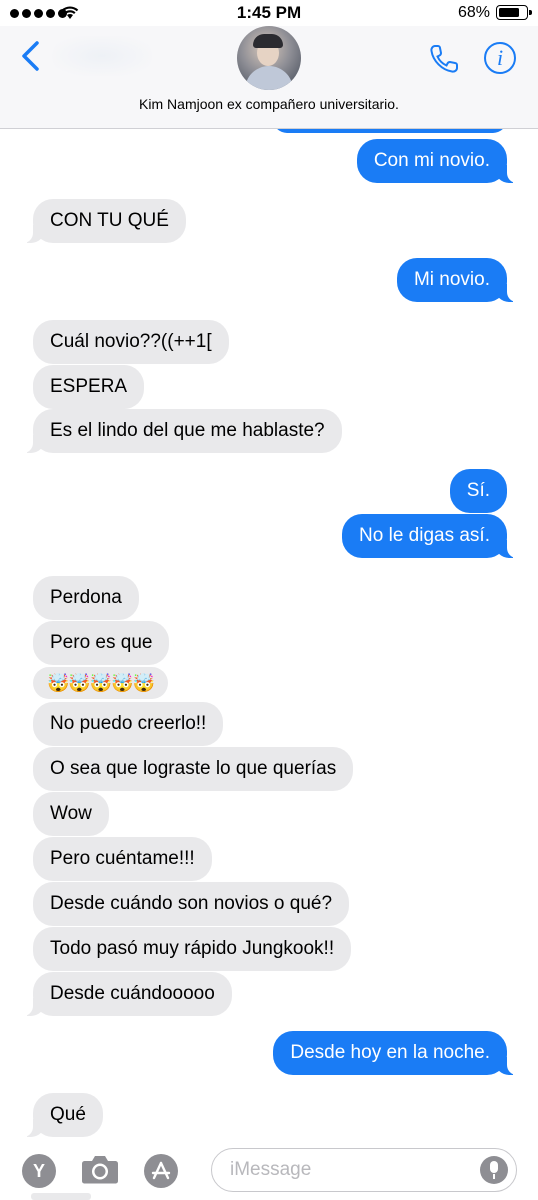  What do you see at coordinates (100, 1169) in the screenshot?
I see `camera-icon` at bounding box center [100, 1169].